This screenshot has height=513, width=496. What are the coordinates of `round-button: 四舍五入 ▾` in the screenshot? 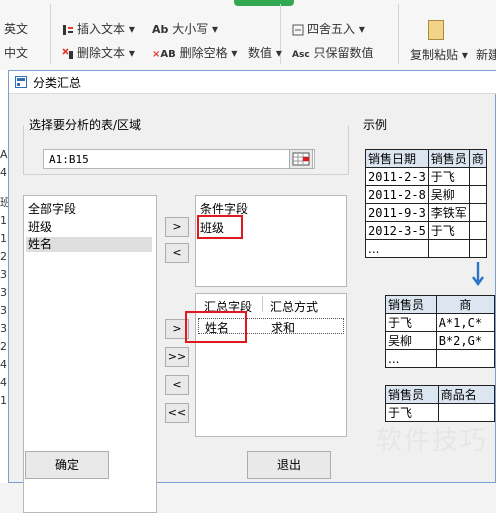 It's located at (328, 28).